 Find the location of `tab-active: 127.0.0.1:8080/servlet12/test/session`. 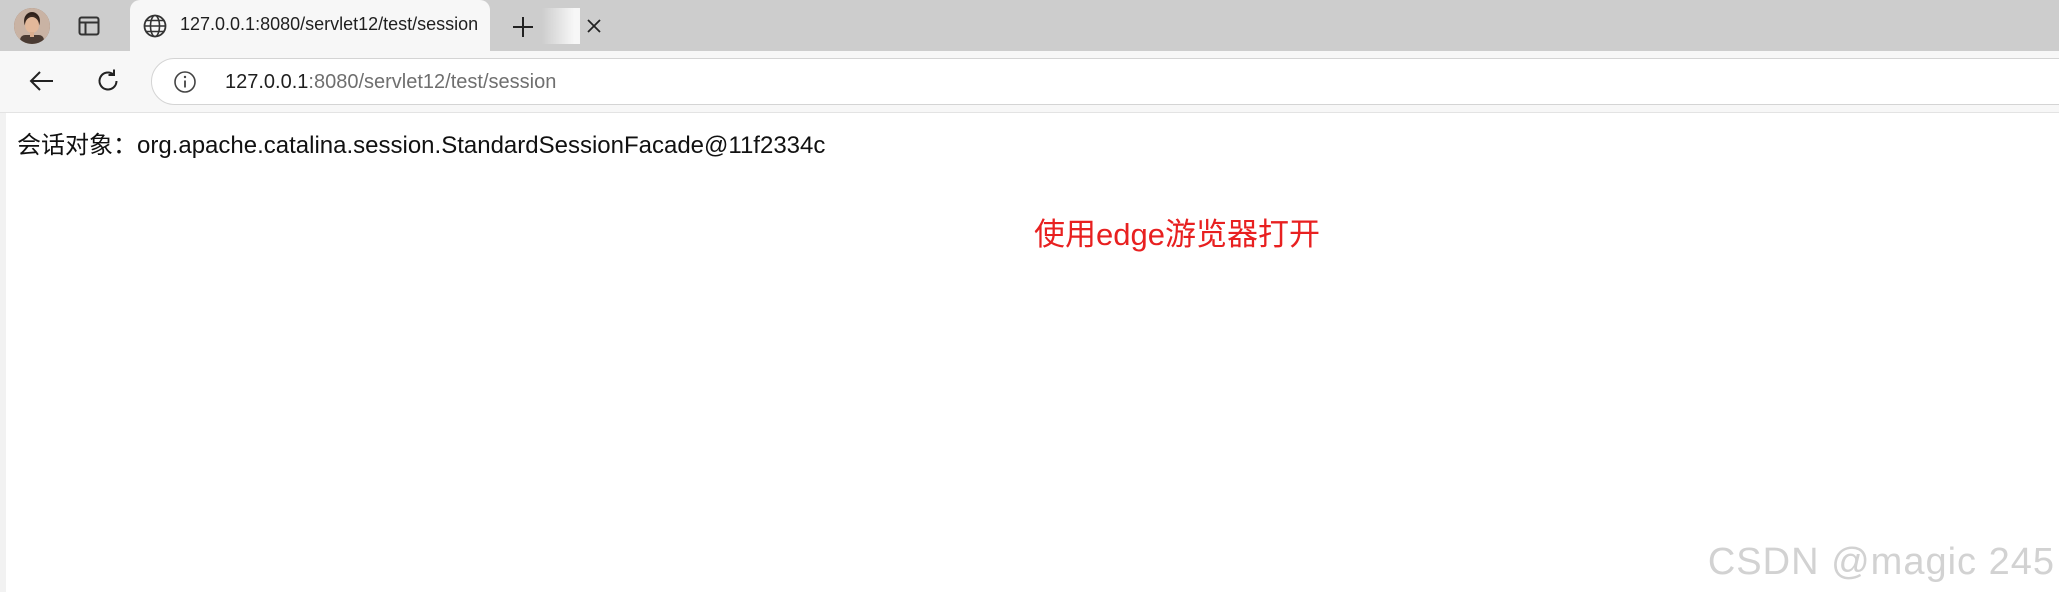

tab-active: 127.0.0.1:8080/servlet12/test/session is located at coordinates (365, 25).